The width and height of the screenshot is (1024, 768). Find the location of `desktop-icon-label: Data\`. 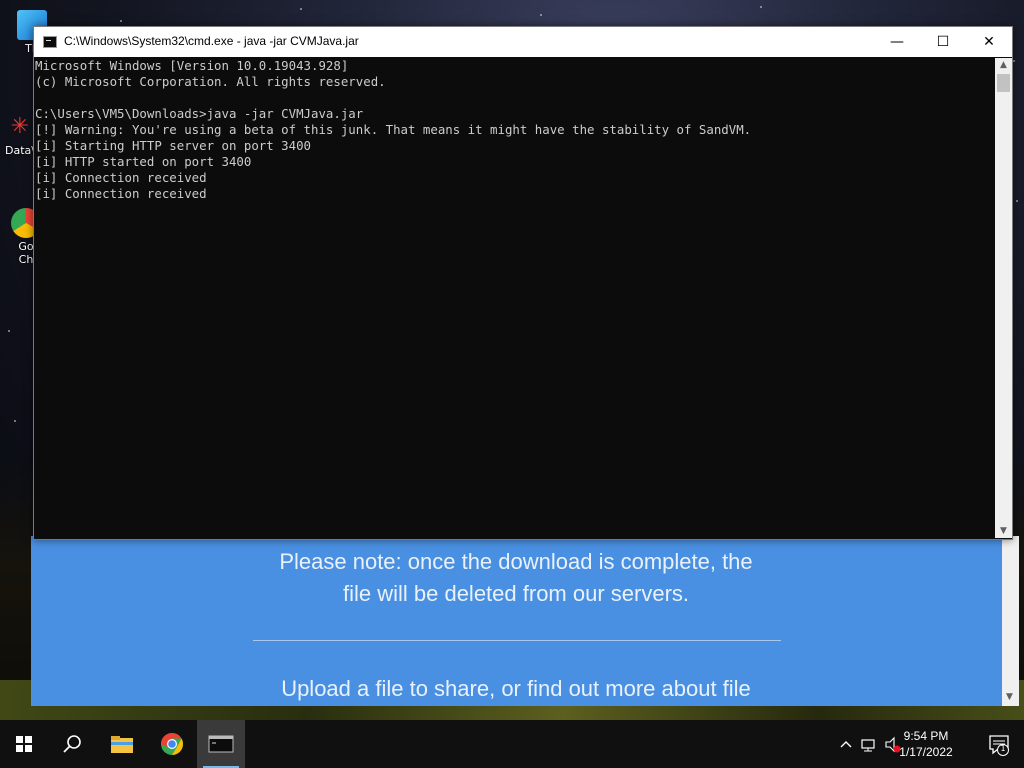

desktop-icon-label: Data\ is located at coordinates (20, 150).